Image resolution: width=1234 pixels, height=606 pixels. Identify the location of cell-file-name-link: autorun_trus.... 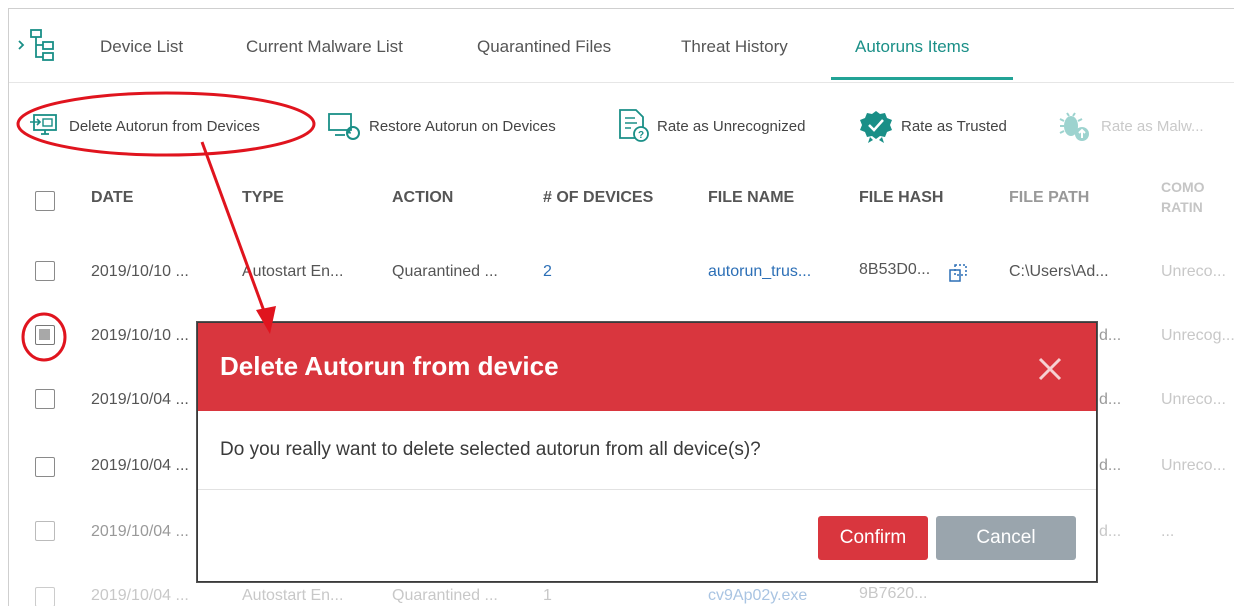
(759, 272).